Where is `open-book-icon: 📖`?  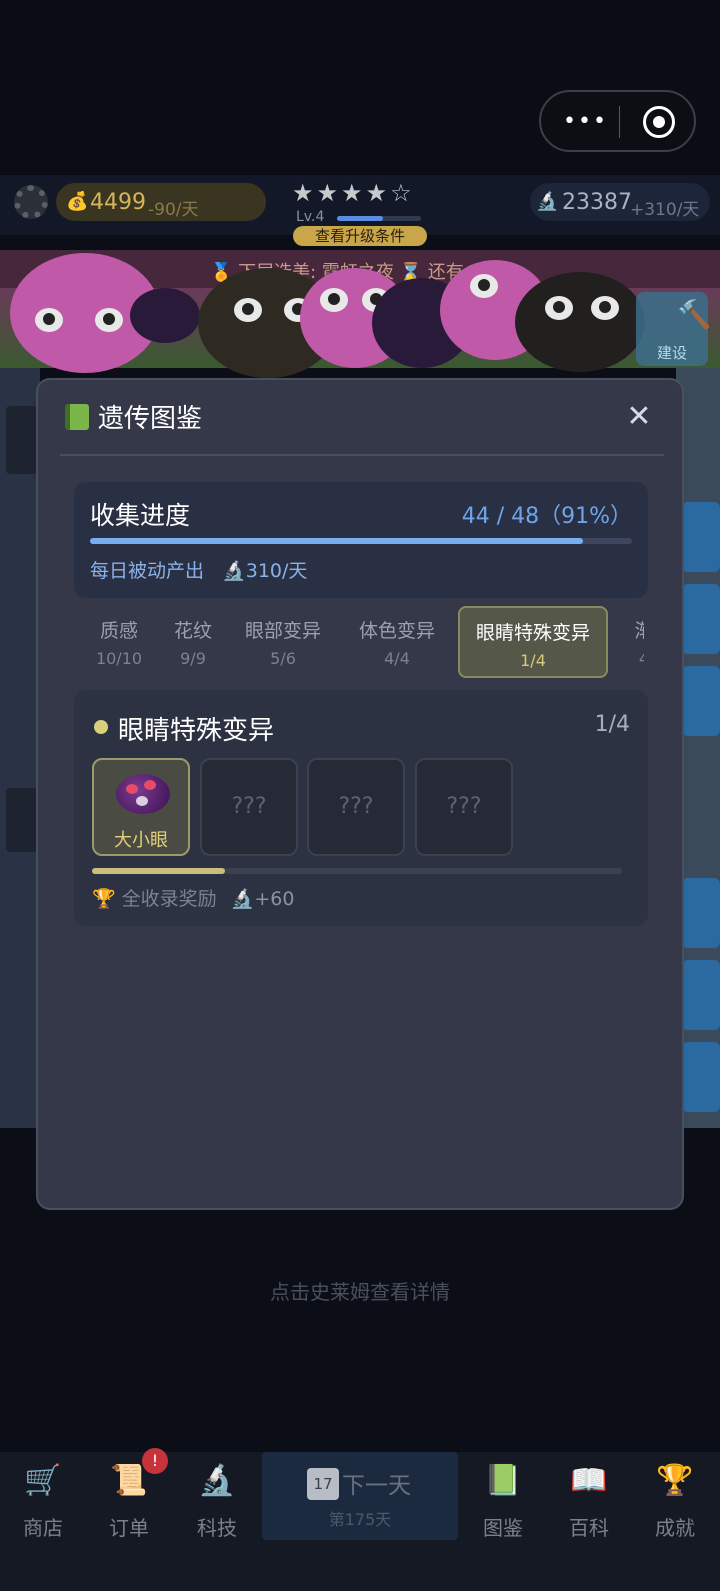 open-book-icon: 📖 is located at coordinates (589, 1480).